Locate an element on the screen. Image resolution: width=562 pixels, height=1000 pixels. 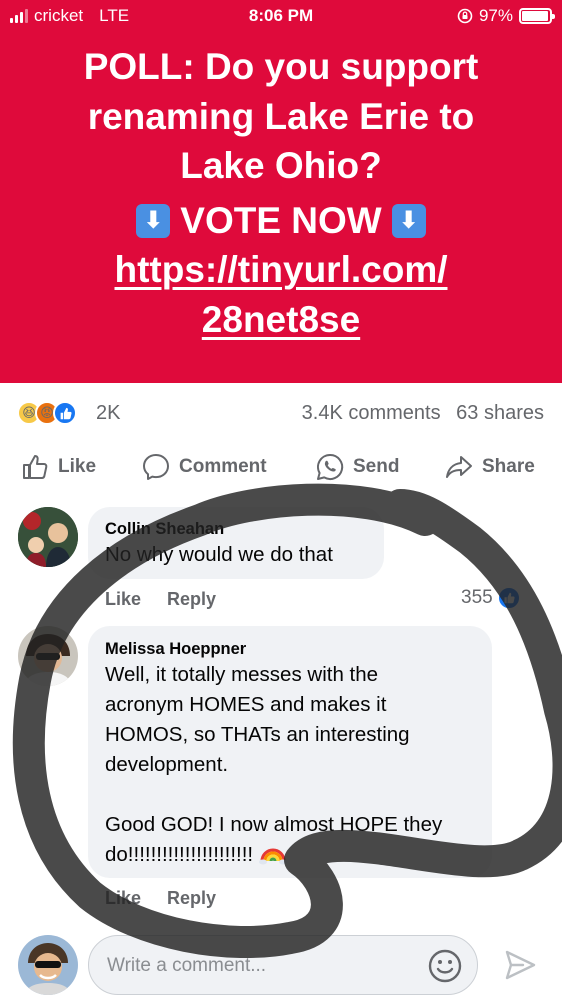
comment-text: No why would we do that is located at coordinates (219, 554).